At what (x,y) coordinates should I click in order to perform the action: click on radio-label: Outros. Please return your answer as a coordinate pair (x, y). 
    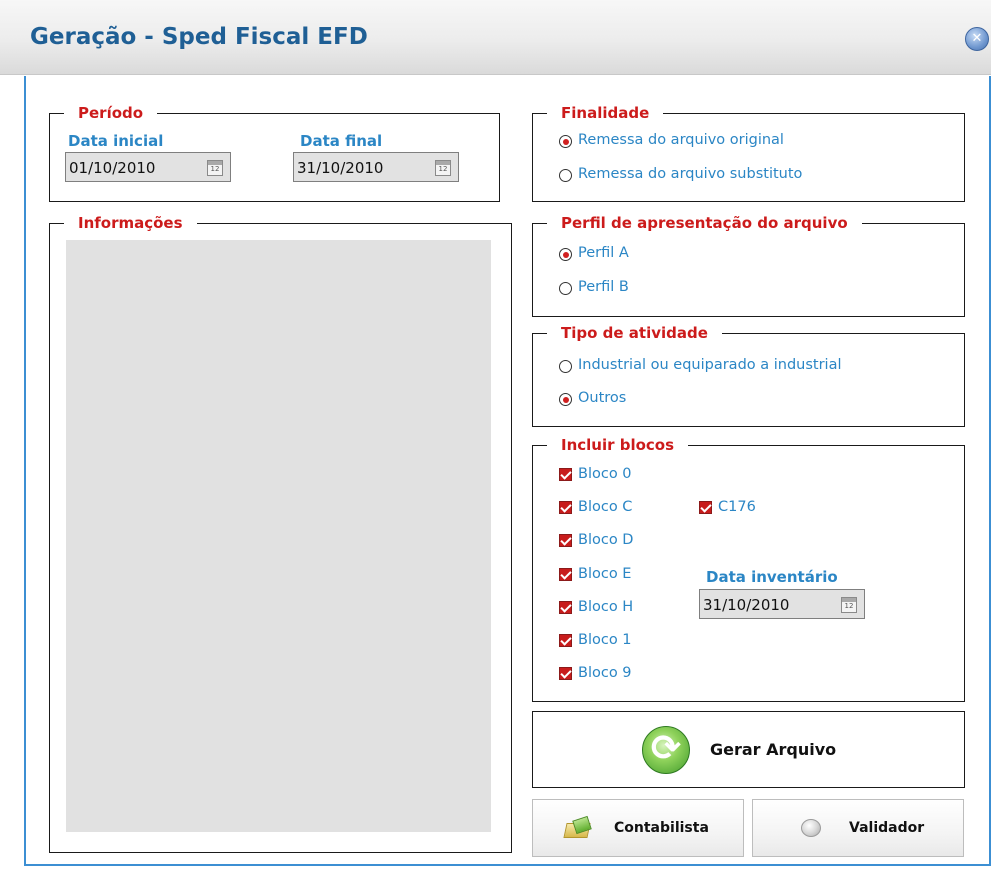
    Looking at the image, I should click on (602, 398).